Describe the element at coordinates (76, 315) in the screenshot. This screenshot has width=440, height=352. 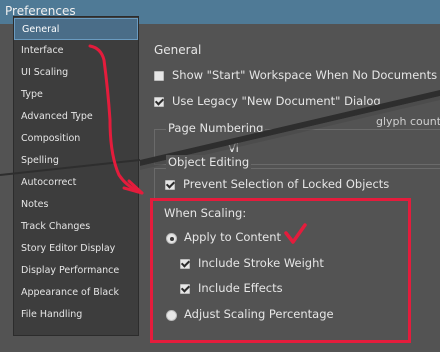
I see `sidebar-item-file-handling: File Handling` at that location.